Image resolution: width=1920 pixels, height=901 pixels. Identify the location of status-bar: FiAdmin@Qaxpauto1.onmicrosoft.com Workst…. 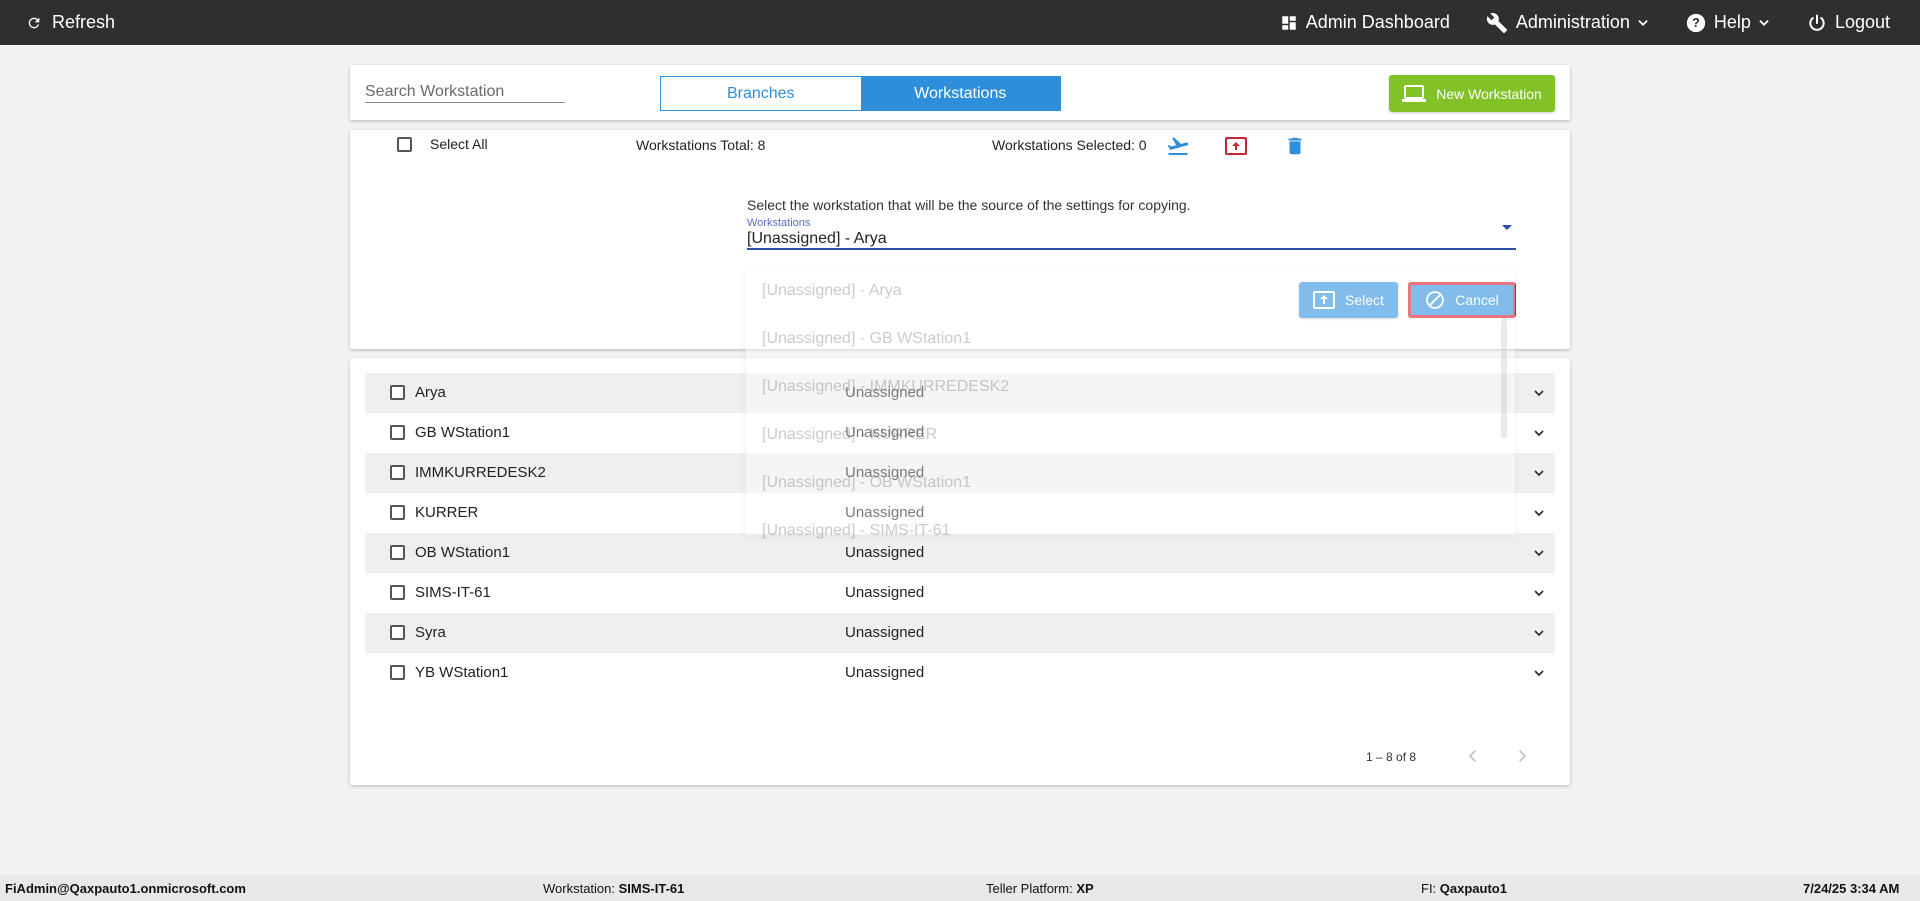
(960, 888).